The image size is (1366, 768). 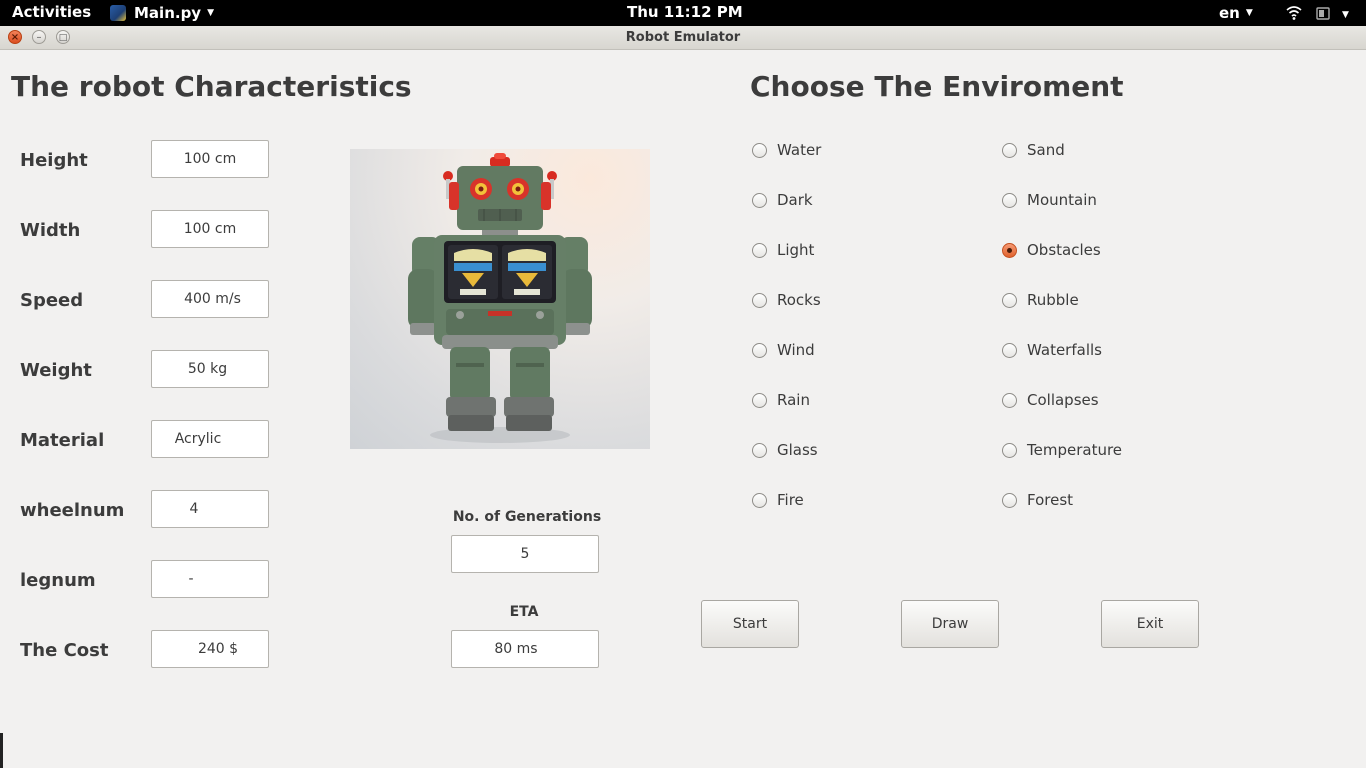 I want to click on language-label: en, so click(x=1229, y=12).